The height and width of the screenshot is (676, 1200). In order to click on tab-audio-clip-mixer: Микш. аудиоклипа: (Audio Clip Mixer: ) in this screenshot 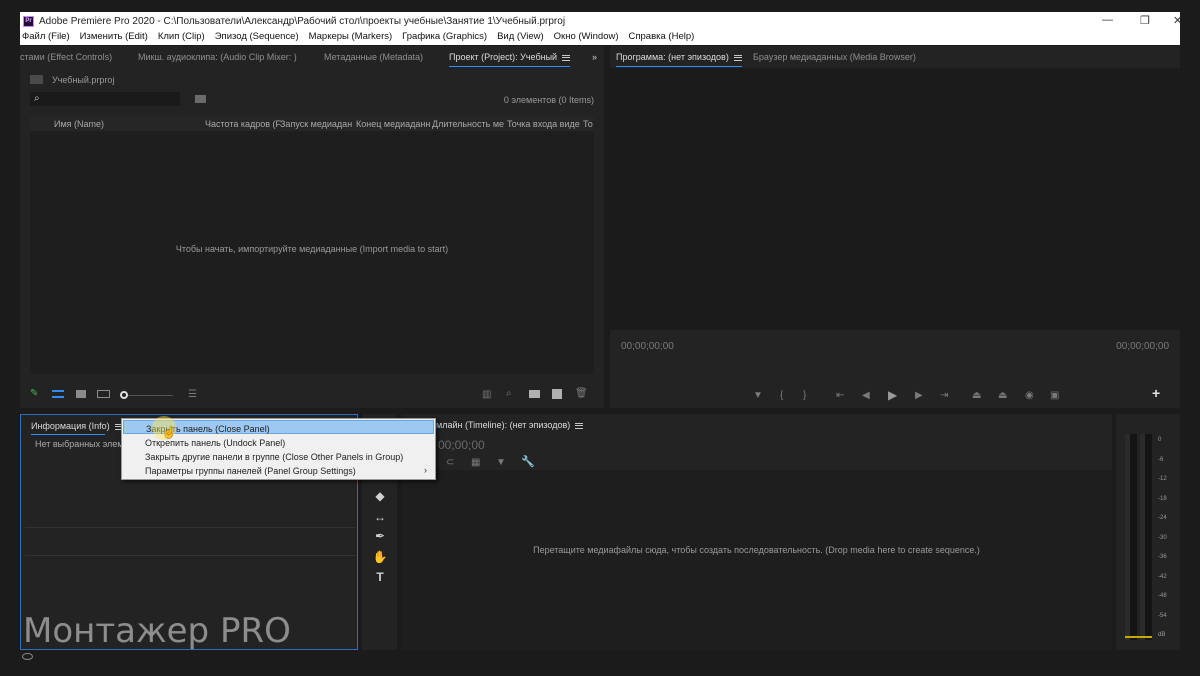, I will do `click(217, 57)`.